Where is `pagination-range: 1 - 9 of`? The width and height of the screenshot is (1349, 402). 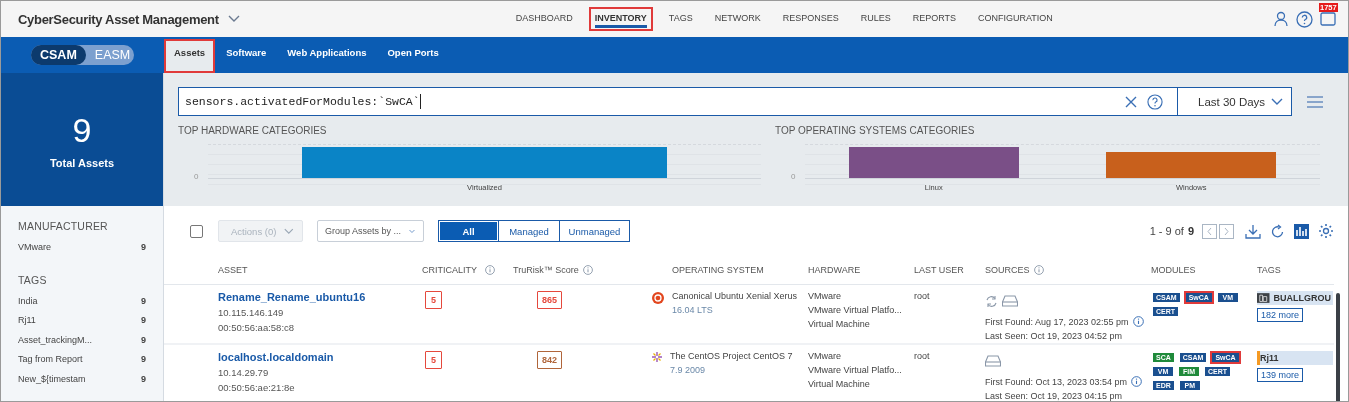
pagination-range: 1 - 9 of is located at coordinates (1166, 231).